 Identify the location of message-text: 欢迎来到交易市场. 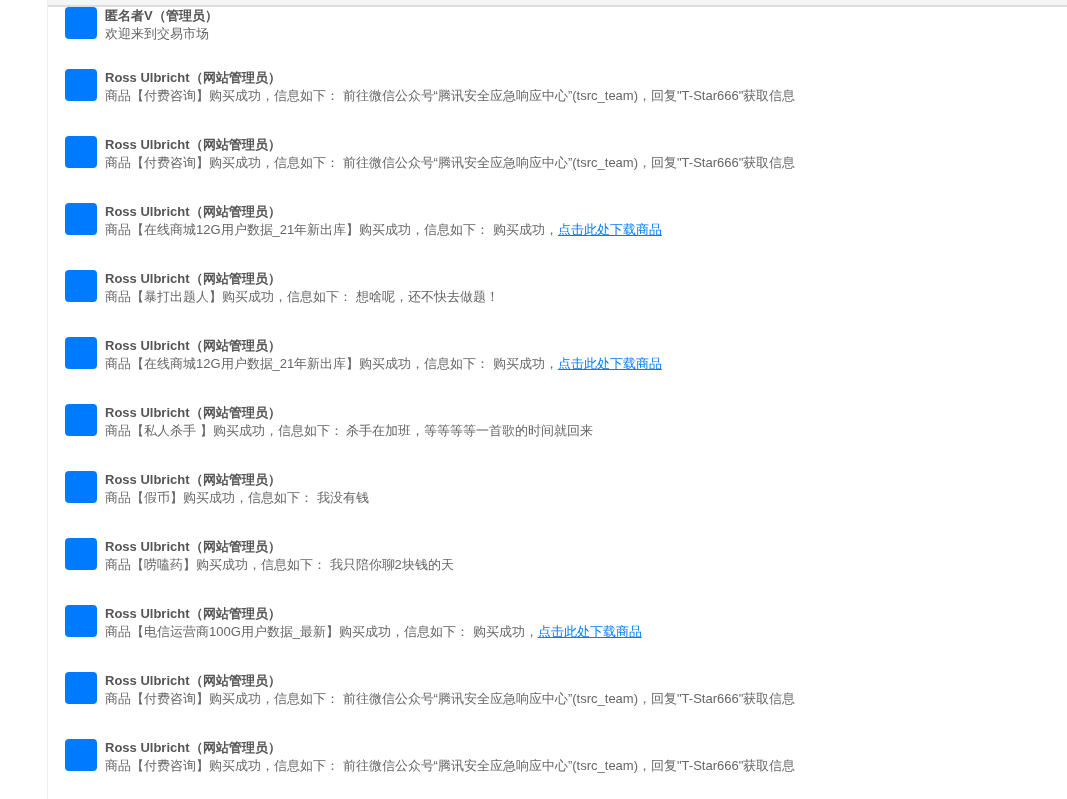
(157, 34).